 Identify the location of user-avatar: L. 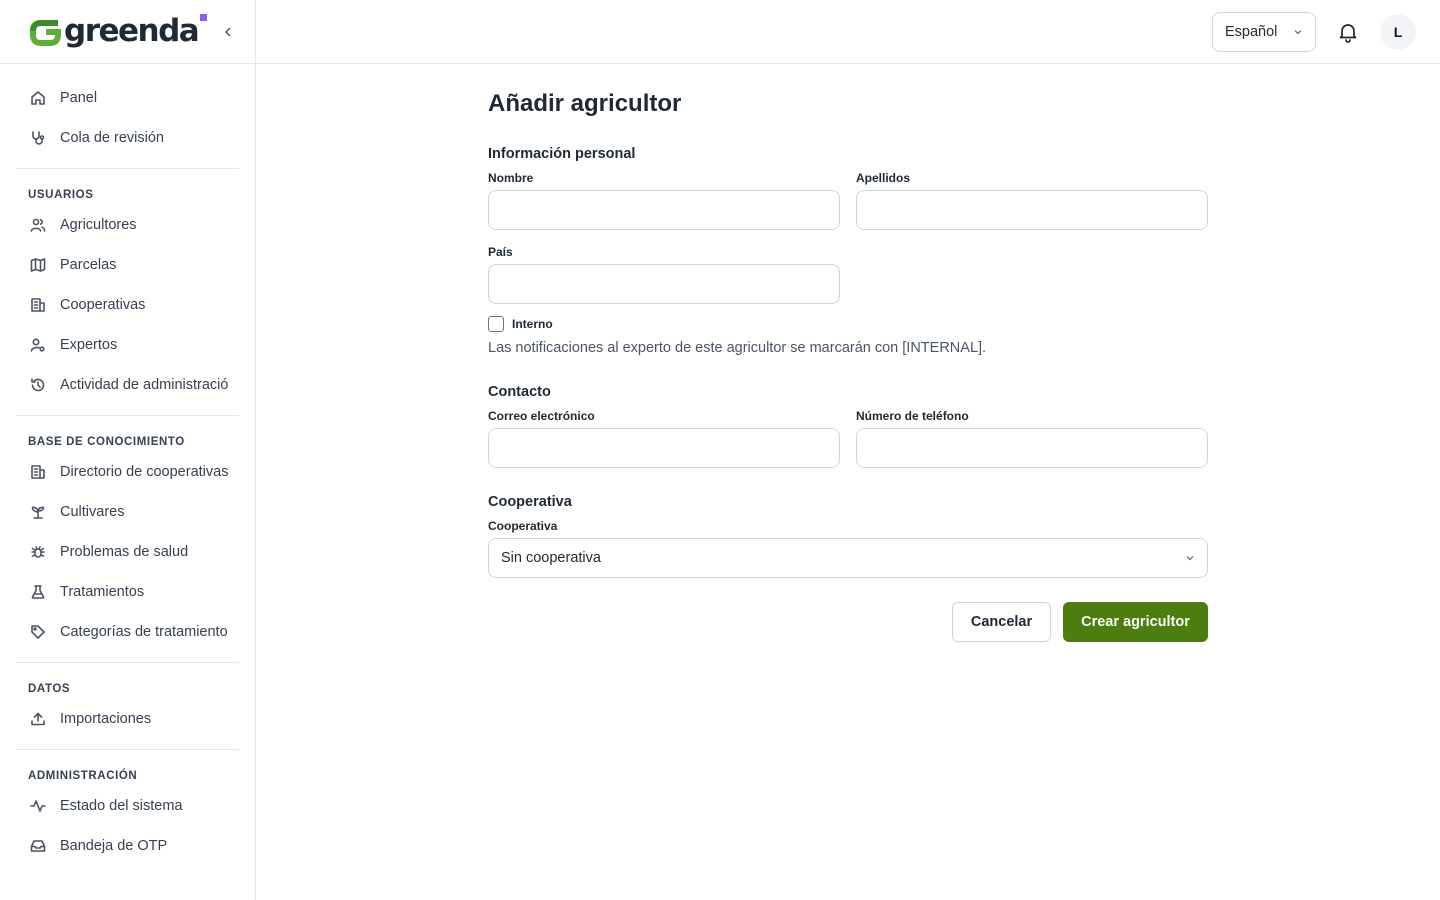
(1398, 32).